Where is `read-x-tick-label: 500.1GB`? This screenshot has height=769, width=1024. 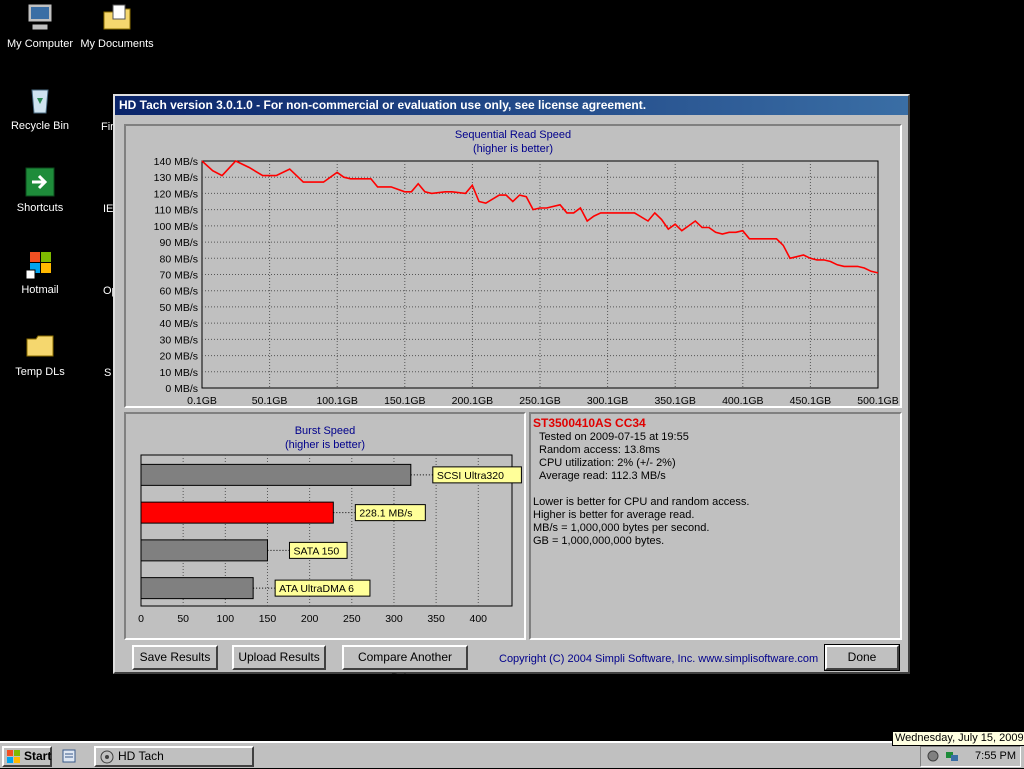 read-x-tick-label: 500.1GB is located at coordinates (877, 400).